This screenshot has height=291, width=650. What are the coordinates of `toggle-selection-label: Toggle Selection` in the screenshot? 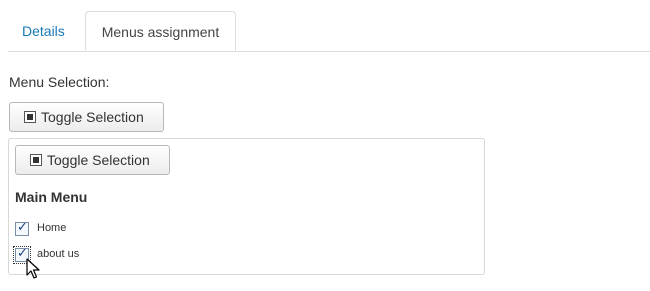 It's located at (92, 117).